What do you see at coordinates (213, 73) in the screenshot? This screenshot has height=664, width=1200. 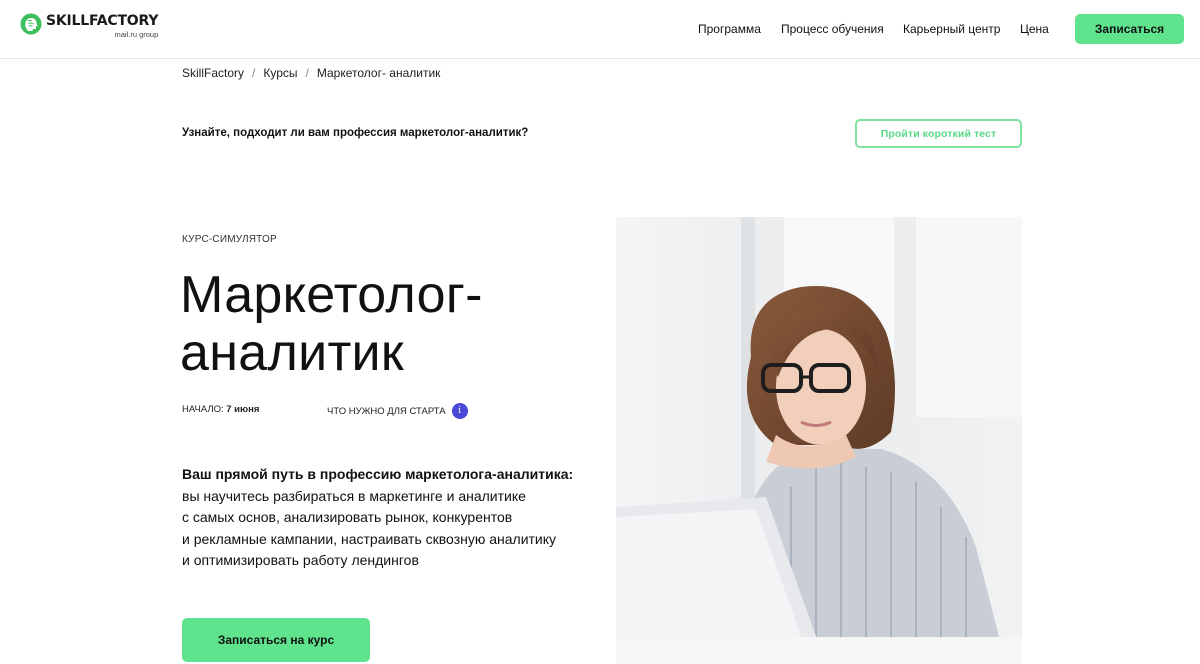 I see `breadcrumb-item-home: SkillFactory` at bounding box center [213, 73].